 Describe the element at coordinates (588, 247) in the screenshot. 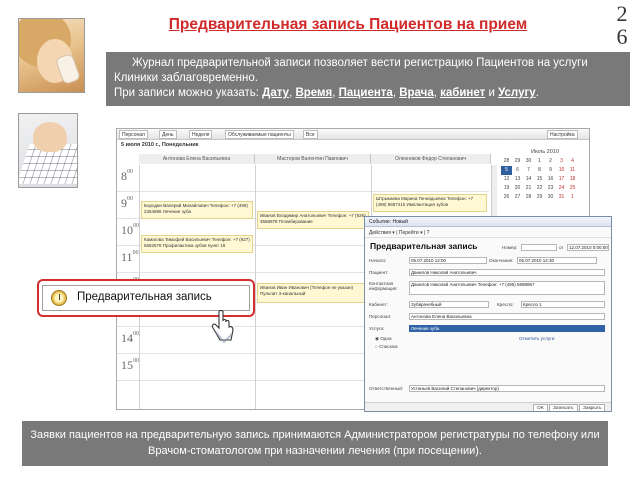

I see `from-date-field: 12.07.2010 0:00:00` at that location.